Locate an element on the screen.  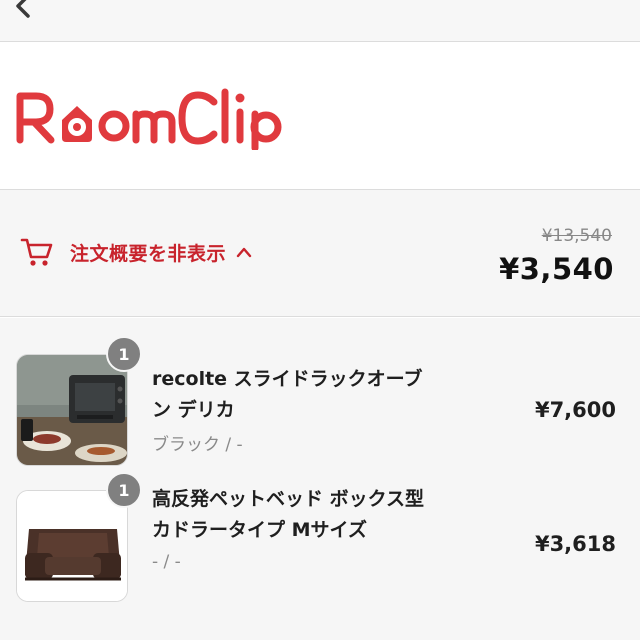
chevron-up-icon is located at coordinates (244, 252).